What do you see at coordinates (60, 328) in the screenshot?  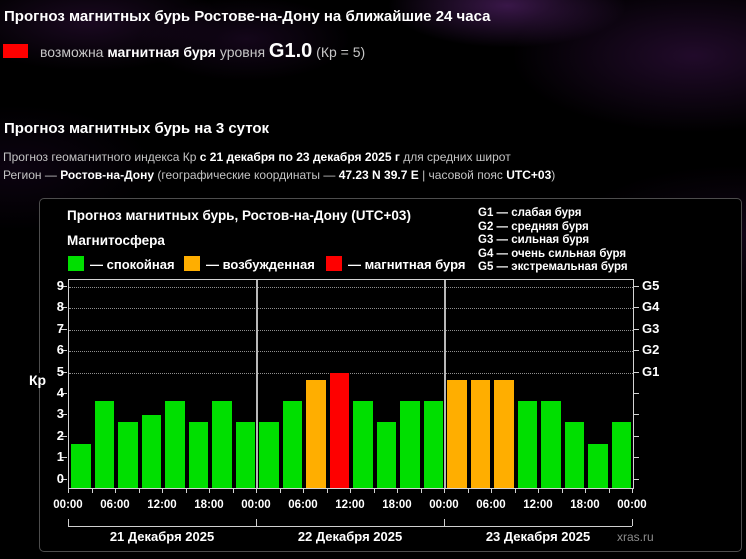 I see `y-label-7: 7` at bounding box center [60, 328].